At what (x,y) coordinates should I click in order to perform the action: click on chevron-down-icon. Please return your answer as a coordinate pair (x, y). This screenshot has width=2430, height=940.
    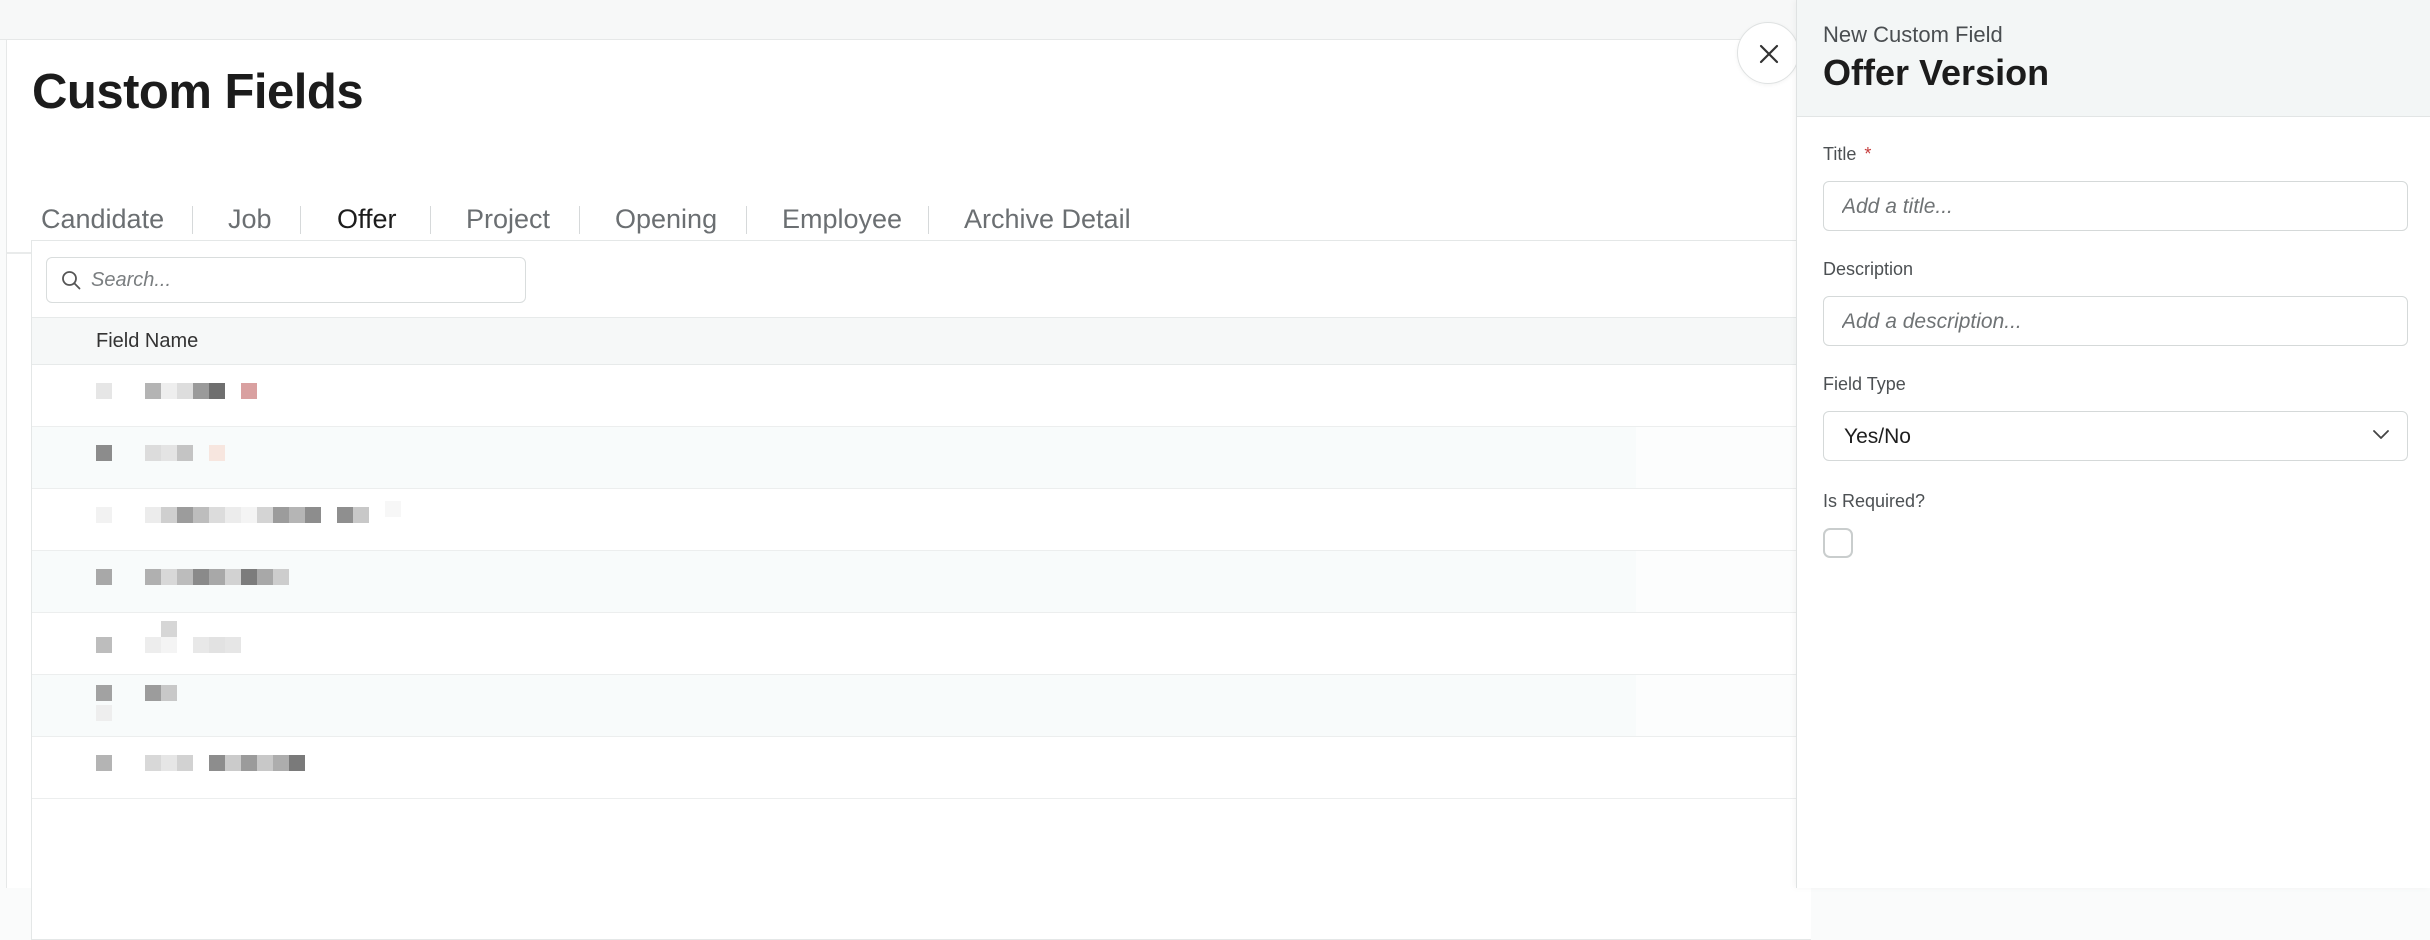
    Looking at the image, I should click on (2381, 434).